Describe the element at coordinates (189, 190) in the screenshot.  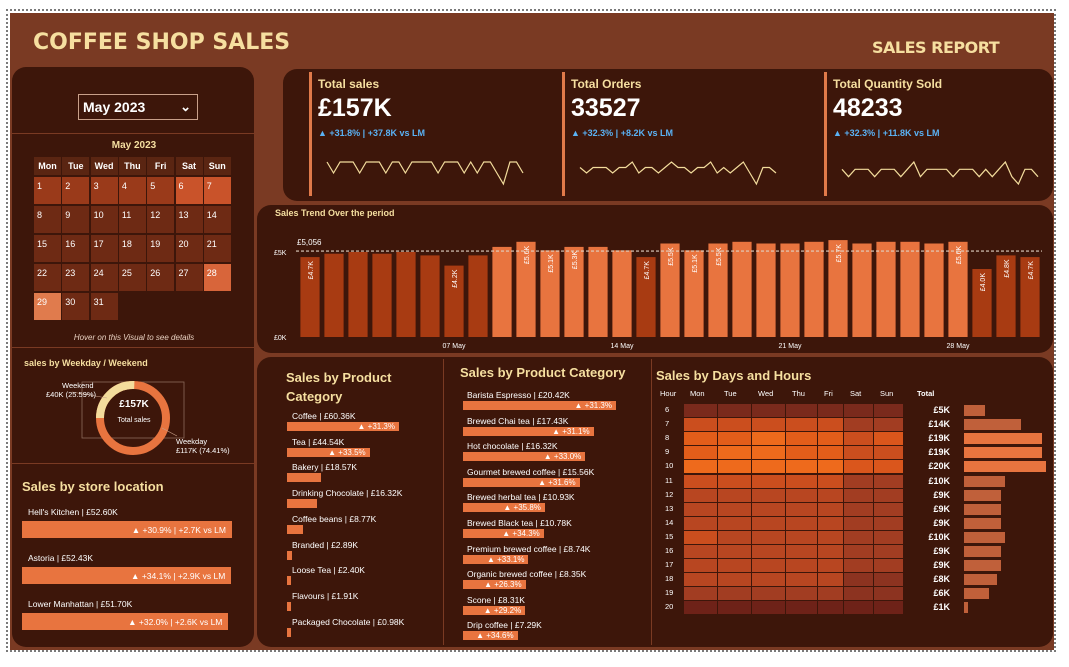
I see `calendar-day: 6` at that location.